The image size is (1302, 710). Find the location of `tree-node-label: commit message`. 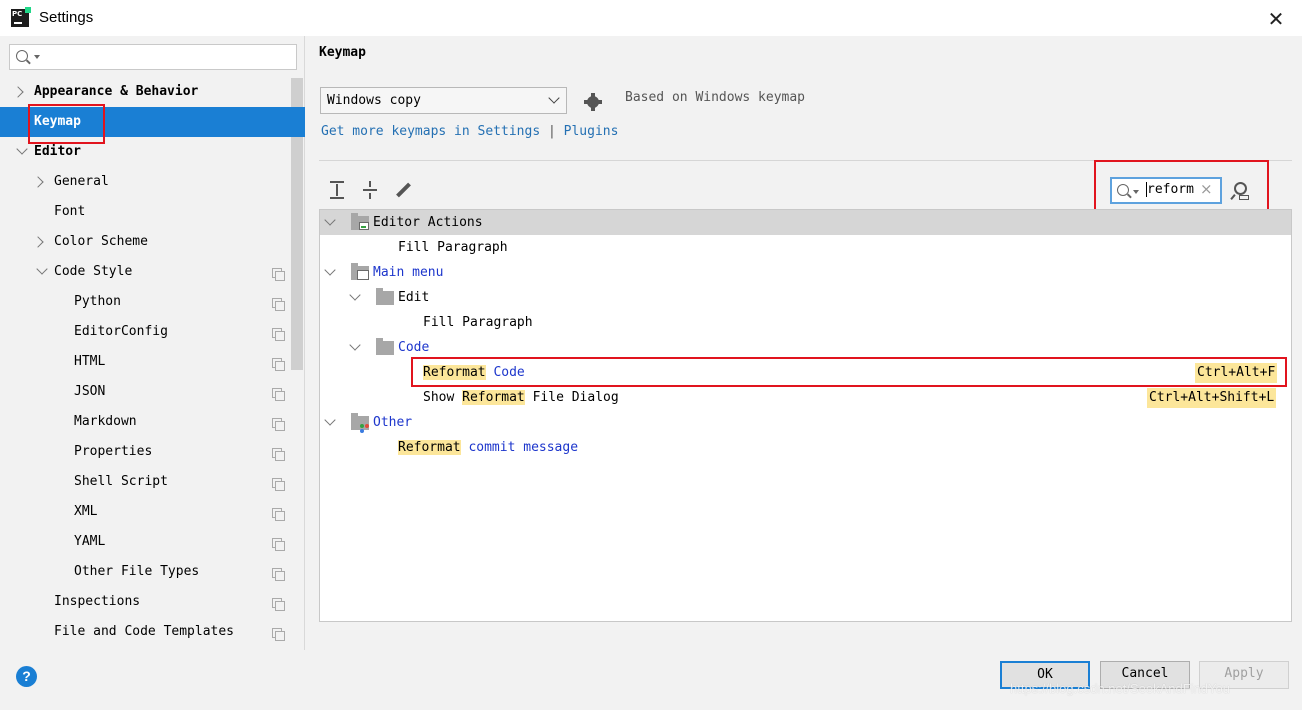

tree-node-label: commit message is located at coordinates (523, 447).